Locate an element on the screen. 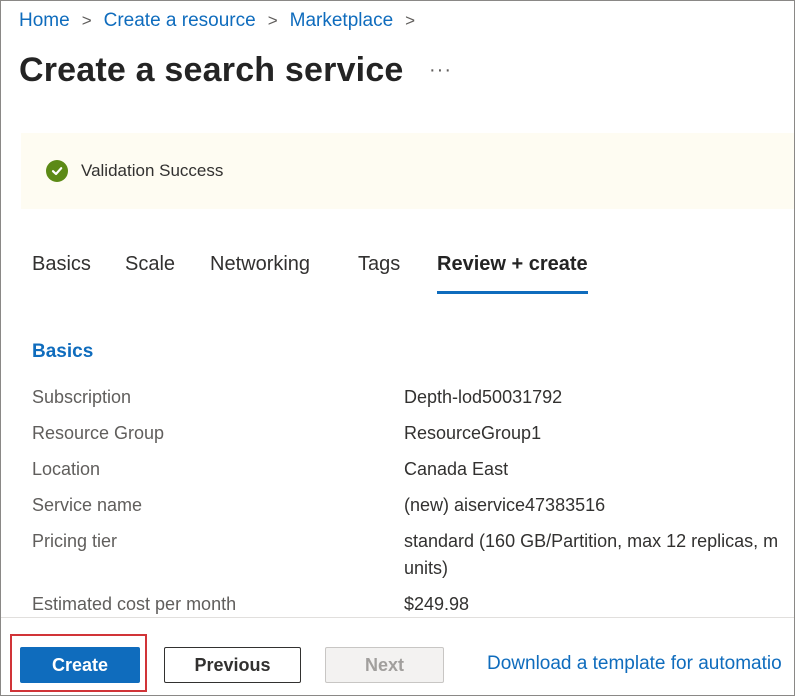 The image size is (795, 696). row-label: Location is located at coordinates (66, 469).